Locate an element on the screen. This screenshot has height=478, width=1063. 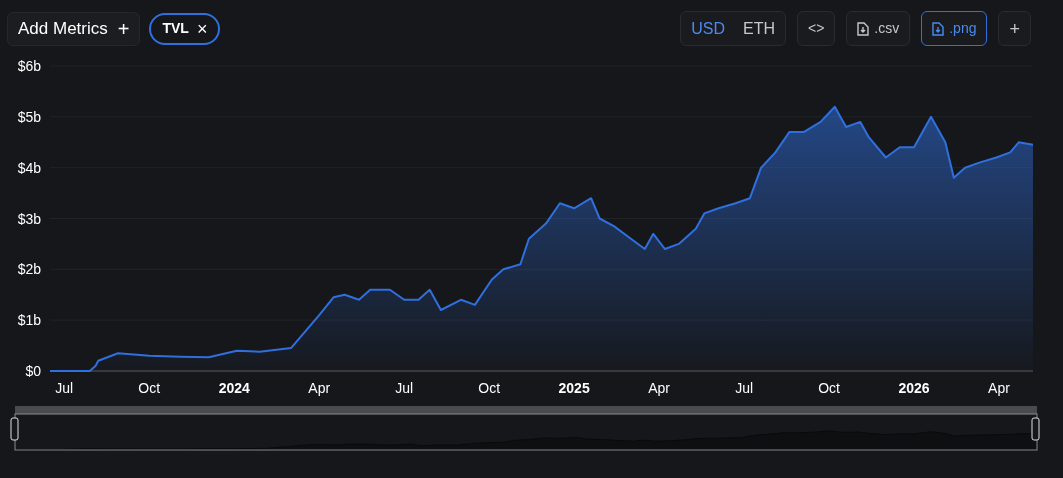
y-axis-label: $5b is located at coordinates (29, 116).